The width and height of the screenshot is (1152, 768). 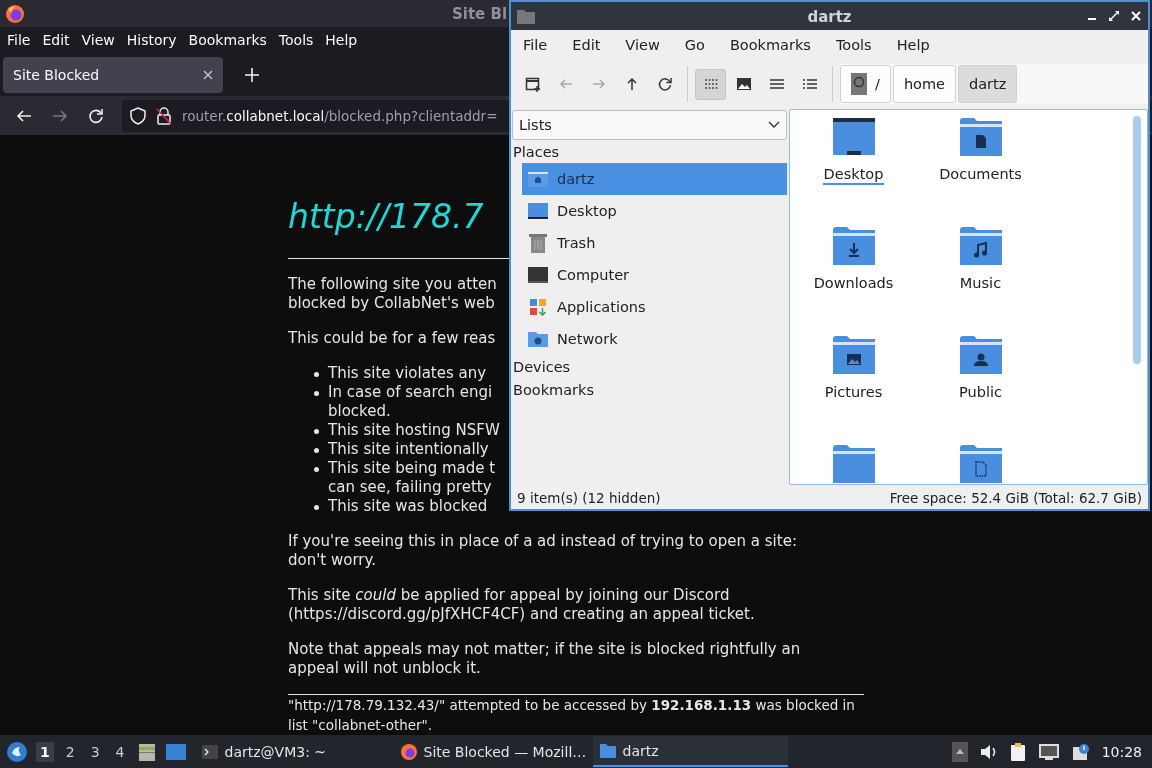 I want to click on network-icon, so click(x=1048, y=751).